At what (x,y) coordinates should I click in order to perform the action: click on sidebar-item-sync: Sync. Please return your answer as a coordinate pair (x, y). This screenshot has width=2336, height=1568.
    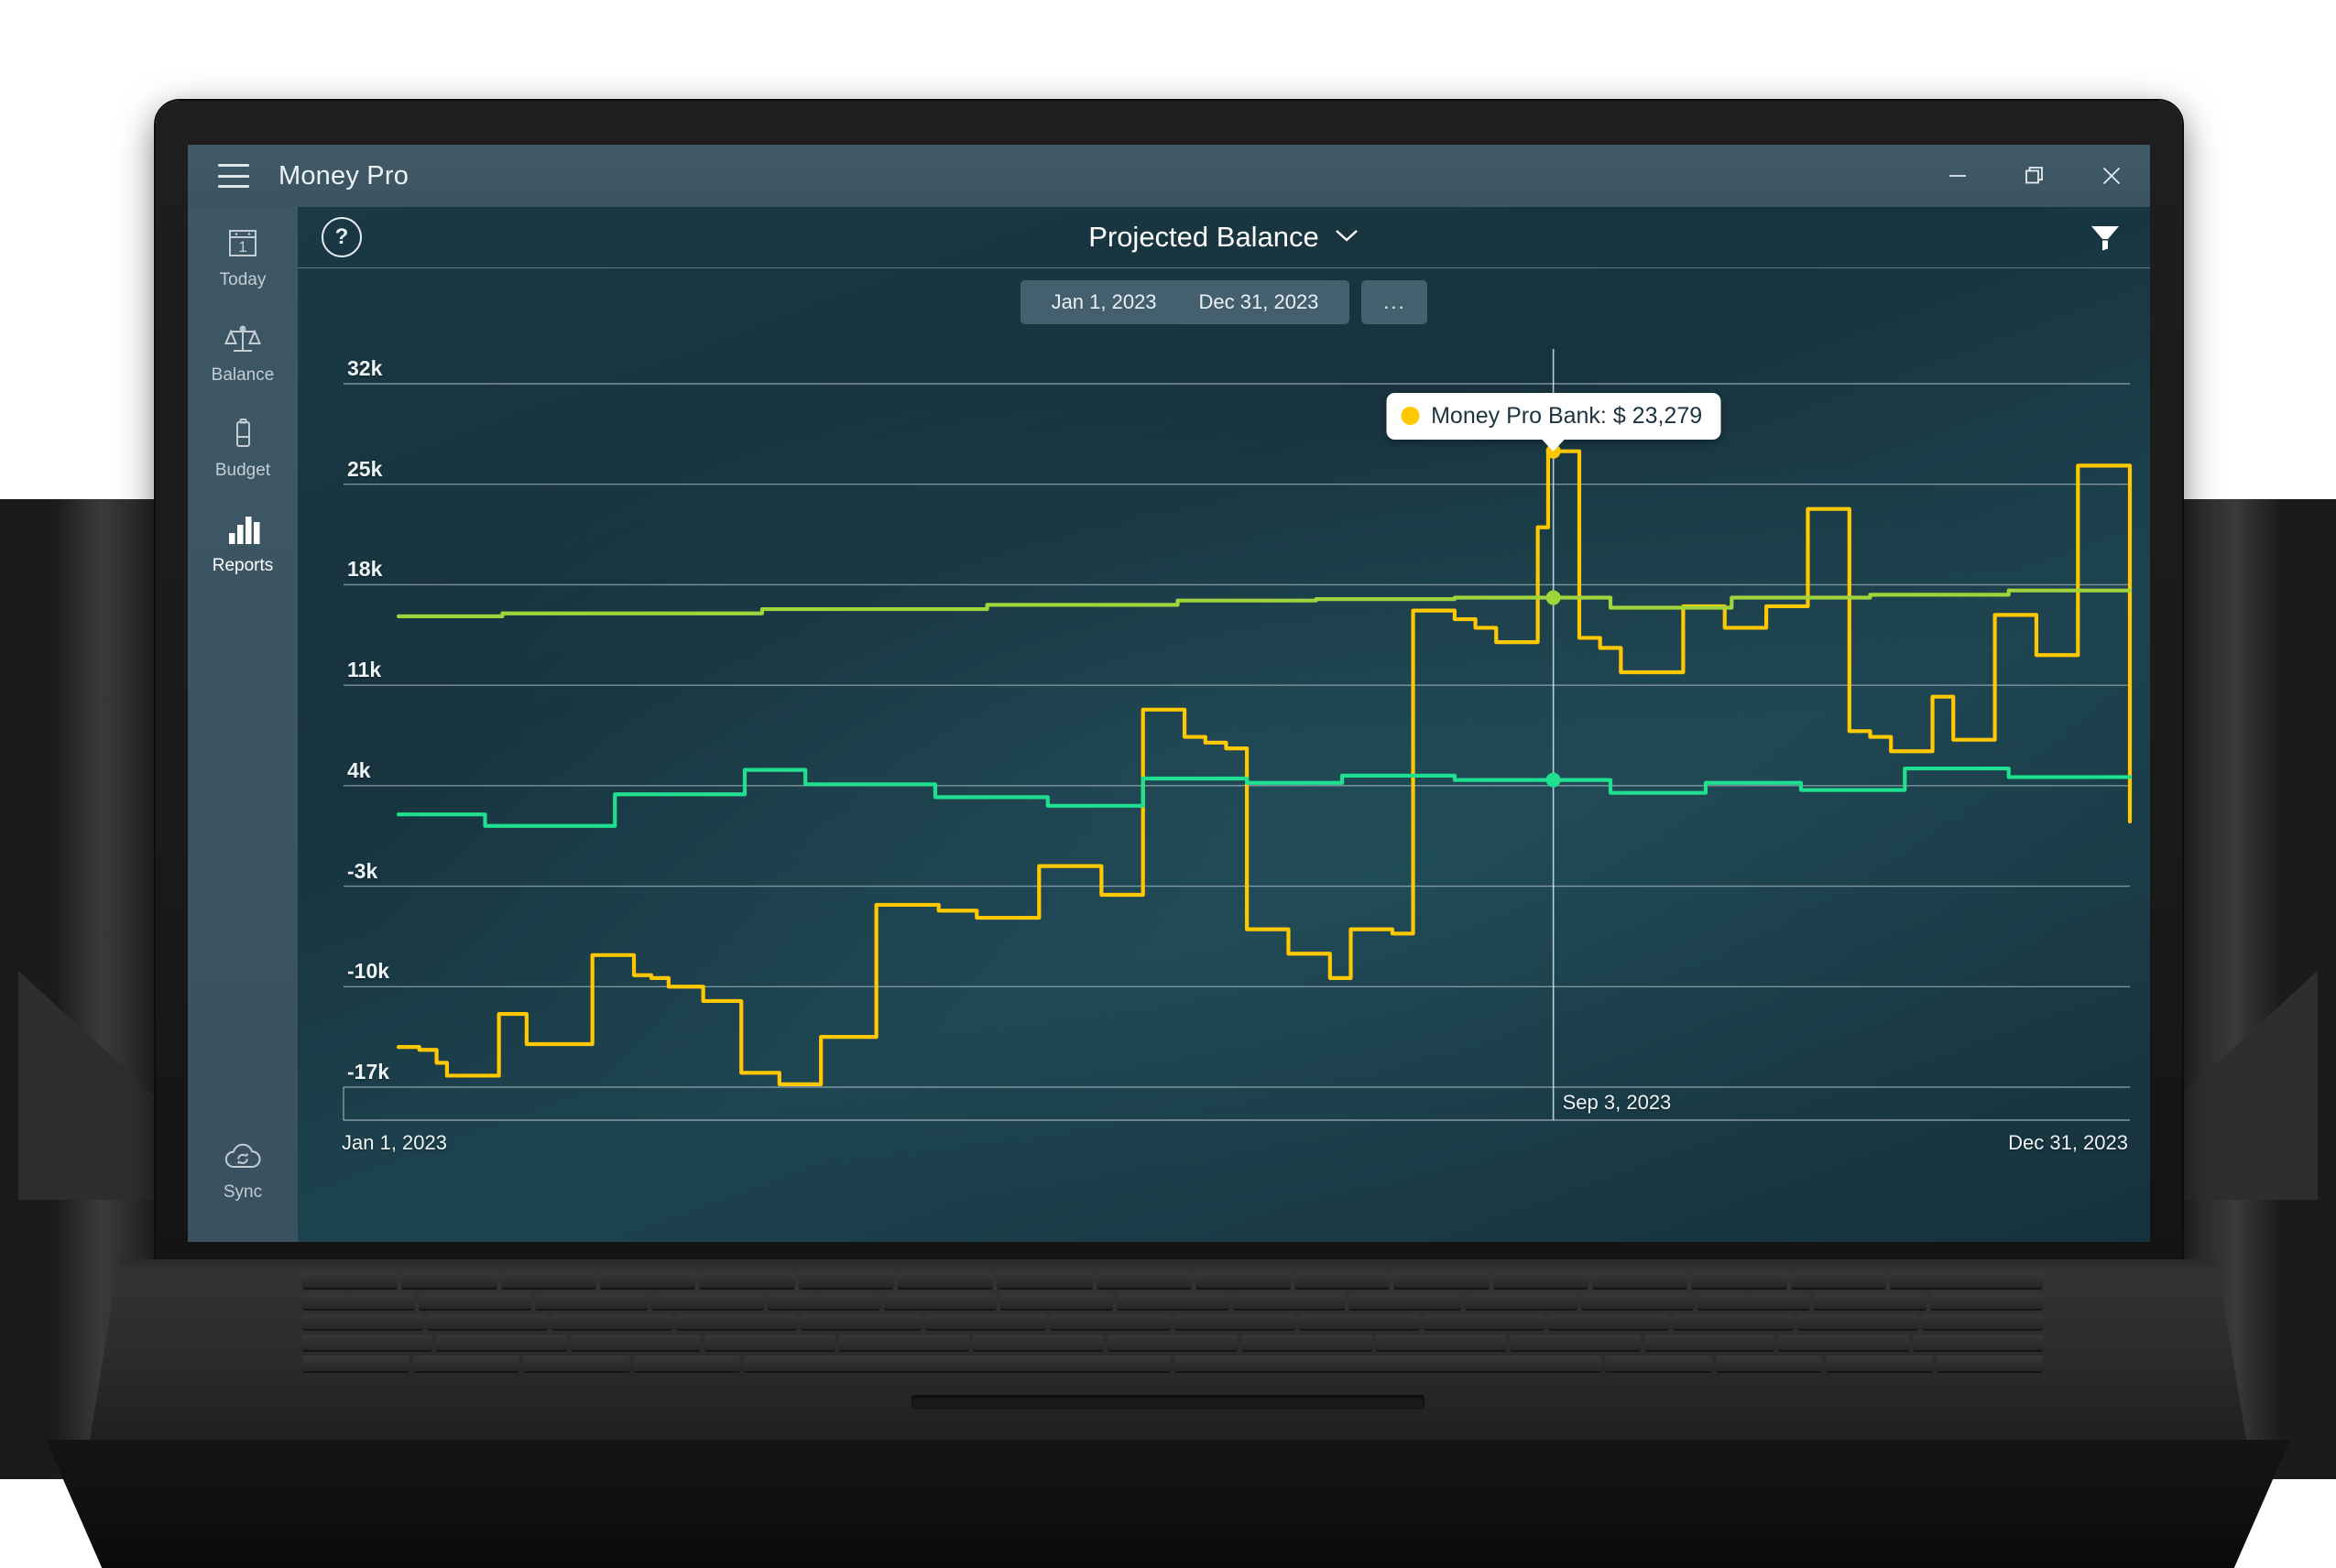
    Looking at the image, I should click on (243, 1166).